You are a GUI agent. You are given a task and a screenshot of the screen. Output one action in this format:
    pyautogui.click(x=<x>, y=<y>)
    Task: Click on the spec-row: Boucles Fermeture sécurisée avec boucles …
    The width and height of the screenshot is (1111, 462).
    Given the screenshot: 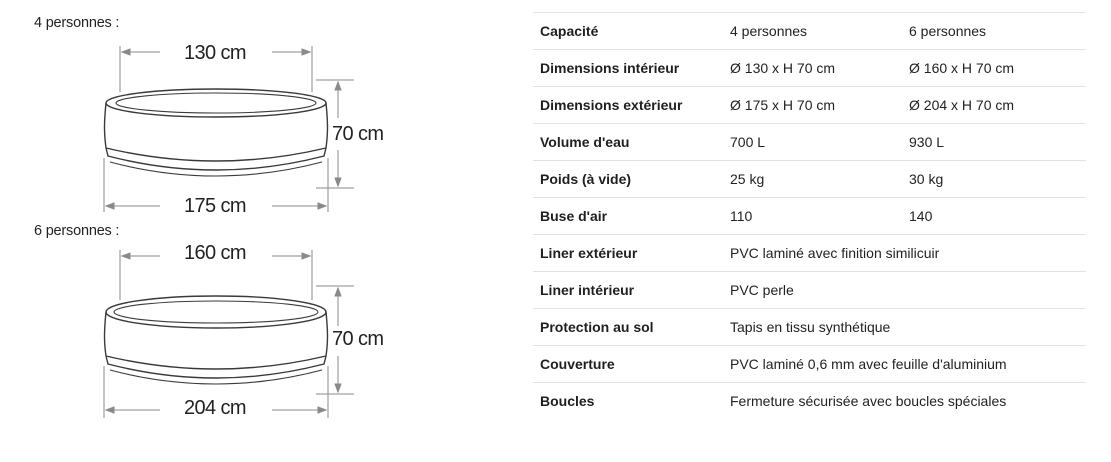 What is the action you would take?
    pyautogui.click(x=809, y=401)
    